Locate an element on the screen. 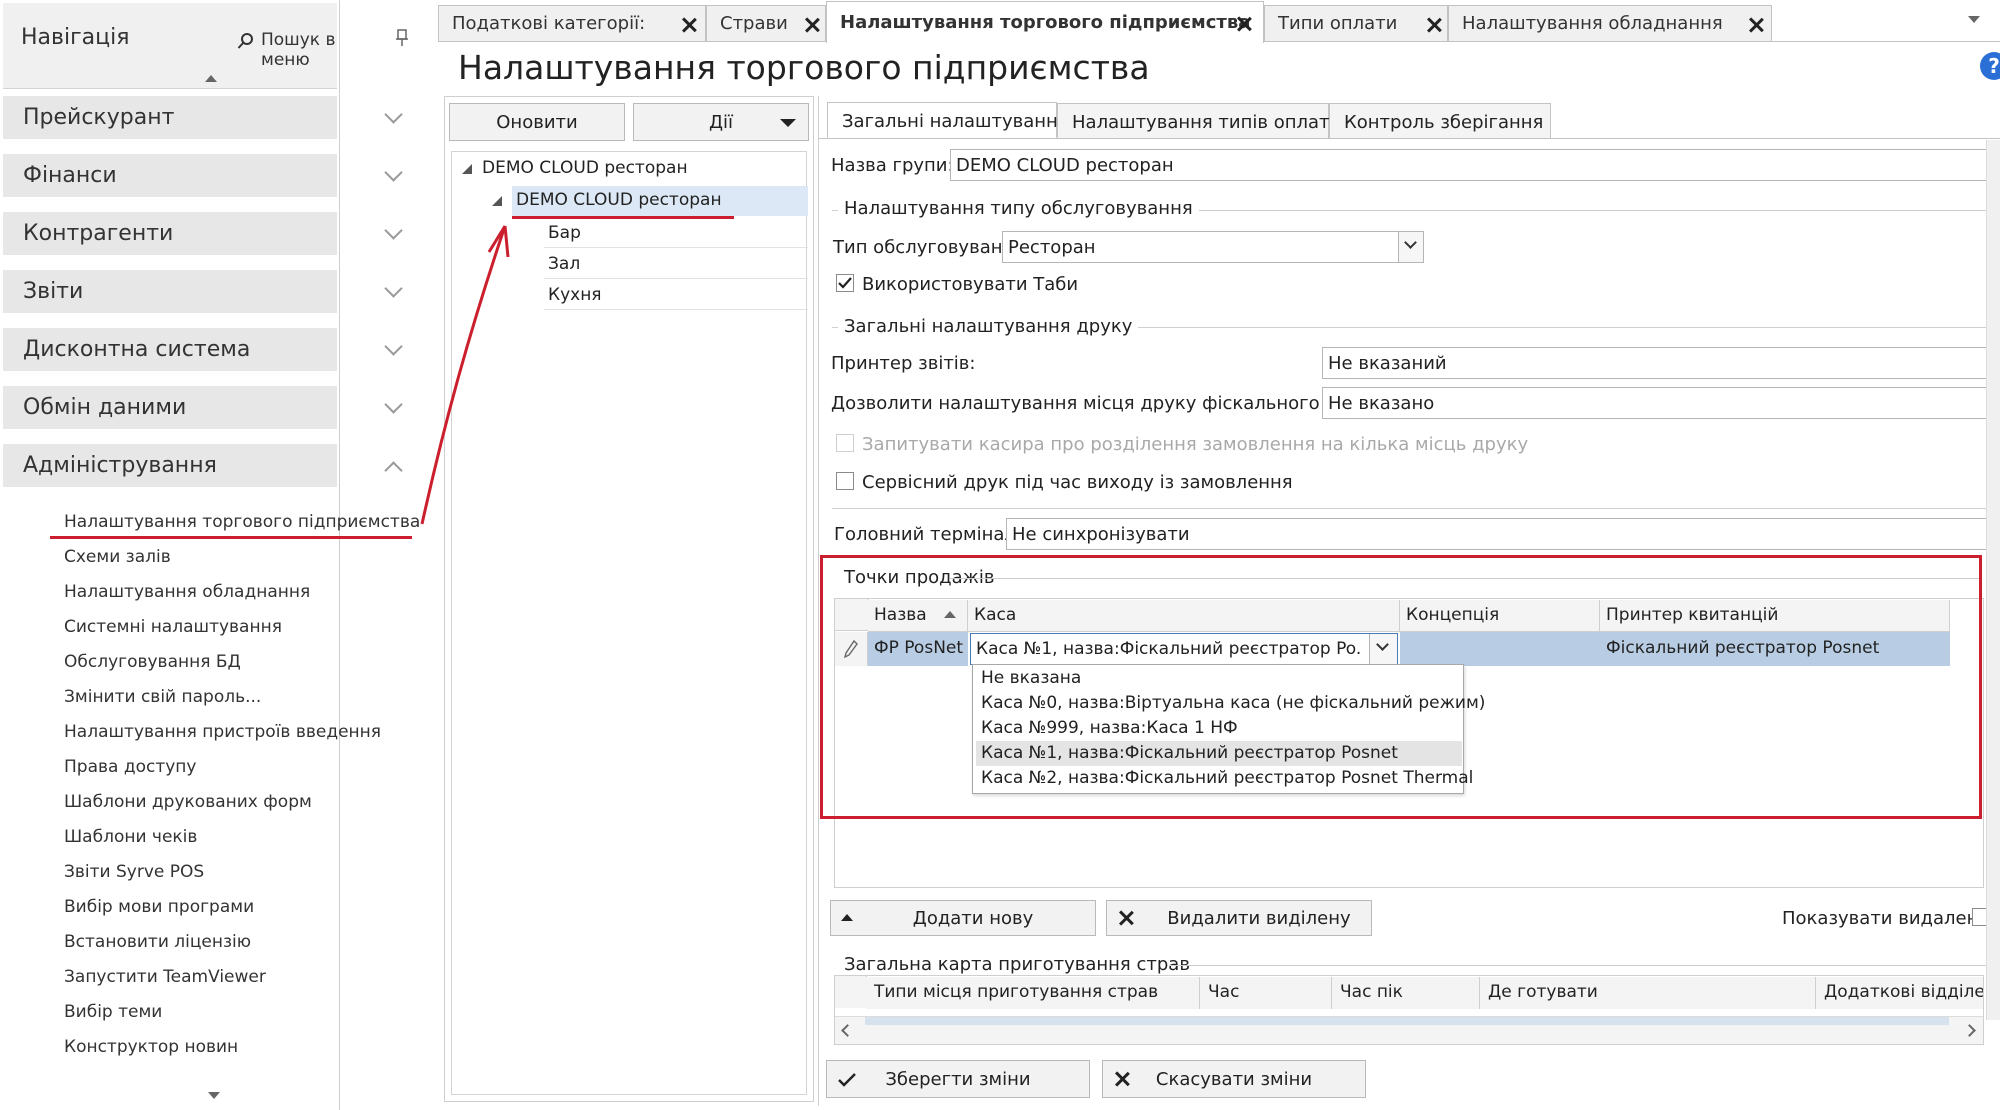 This screenshot has height=1110, width=2000. column-header-where-cook: Де готувати is located at coordinates (1648, 993).